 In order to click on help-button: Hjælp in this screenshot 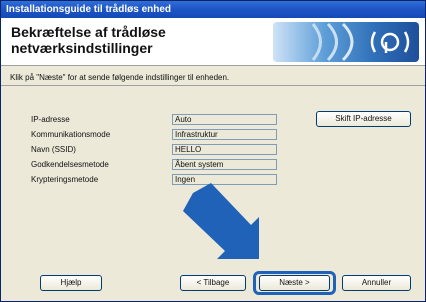, I will do `click(71, 283)`.